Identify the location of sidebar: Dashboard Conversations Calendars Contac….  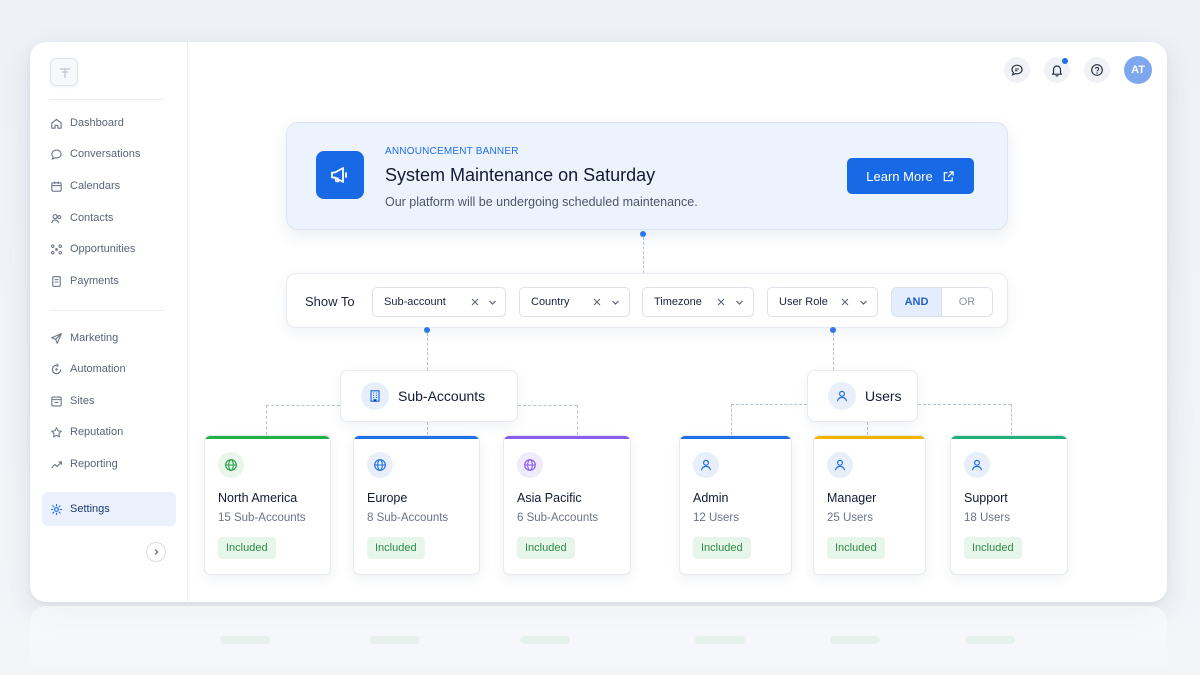
(109, 322).